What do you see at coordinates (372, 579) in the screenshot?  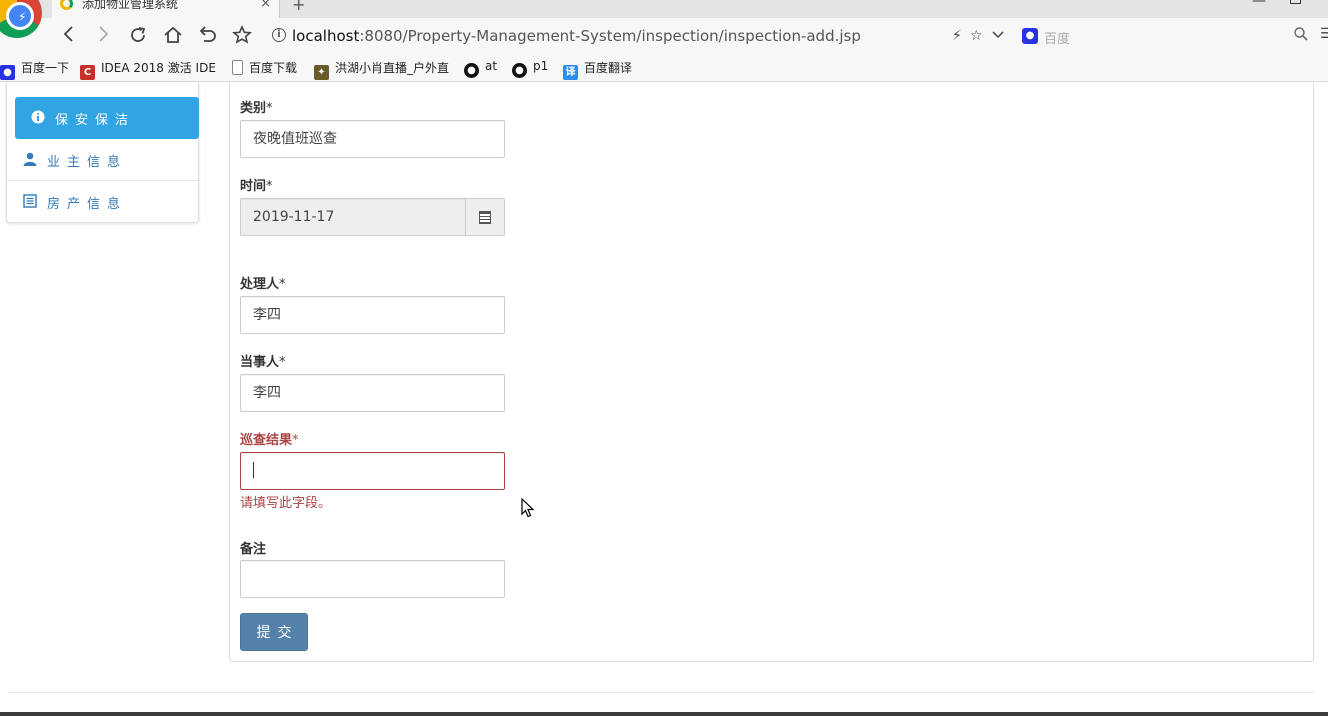 I see `remark-input` at bounding box center [372, 579].